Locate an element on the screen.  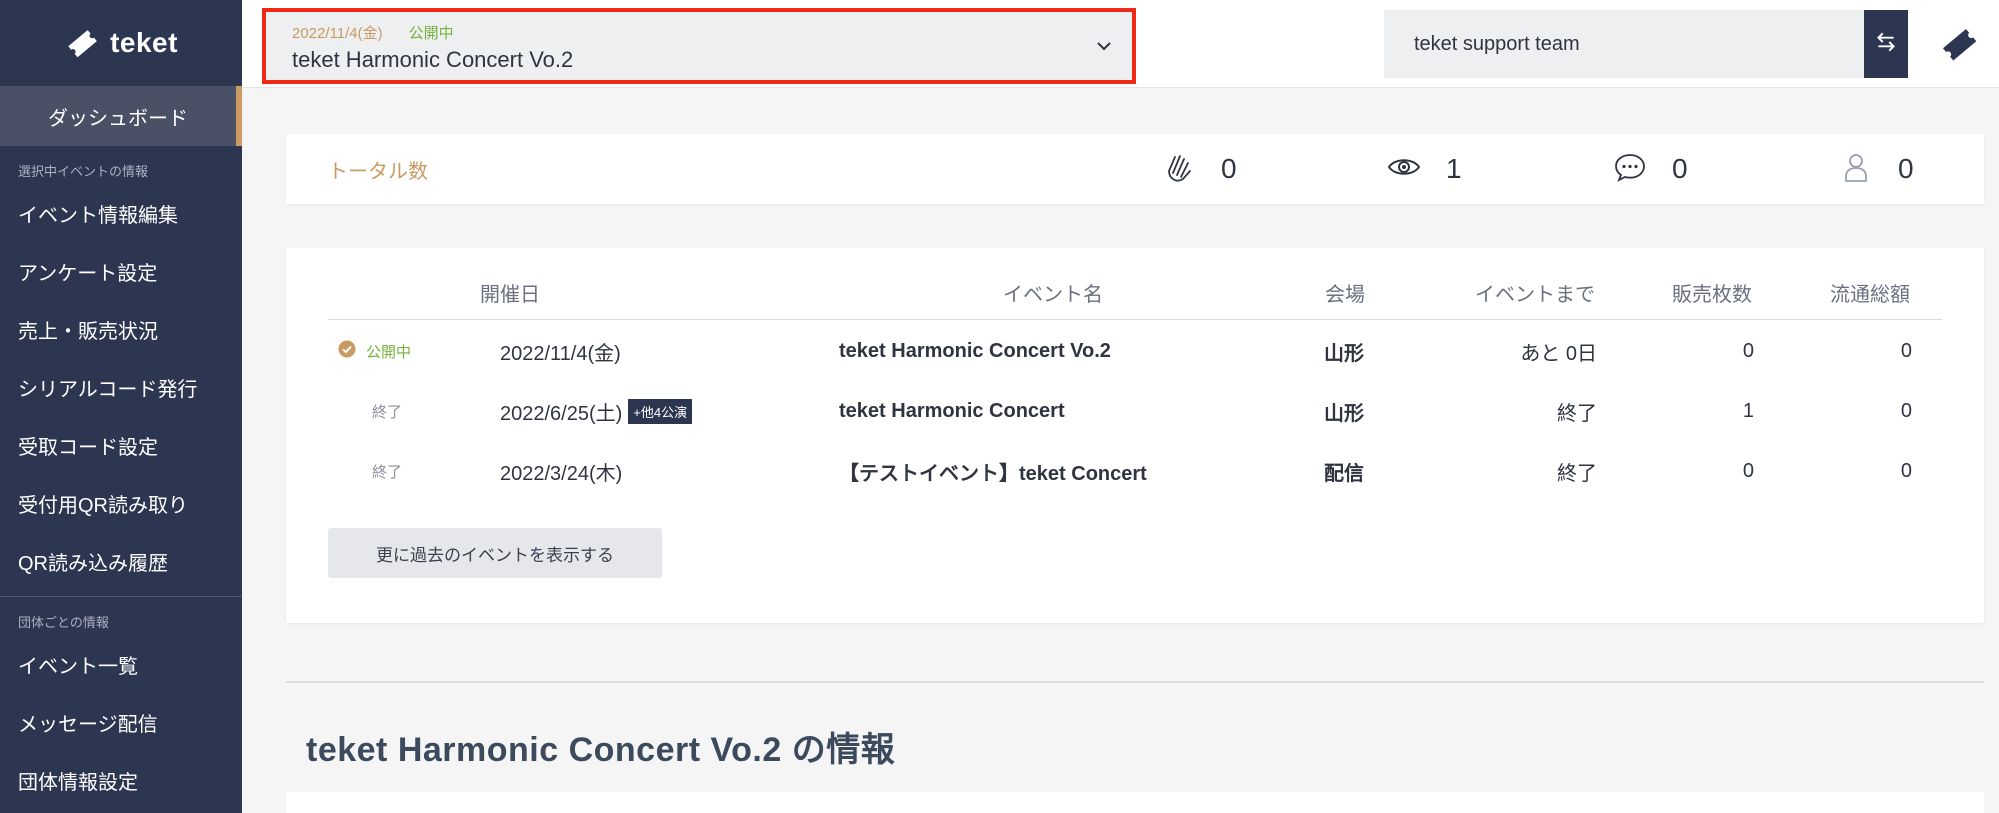
team-name-field: teket support team is located at coordinates (1624, 44).